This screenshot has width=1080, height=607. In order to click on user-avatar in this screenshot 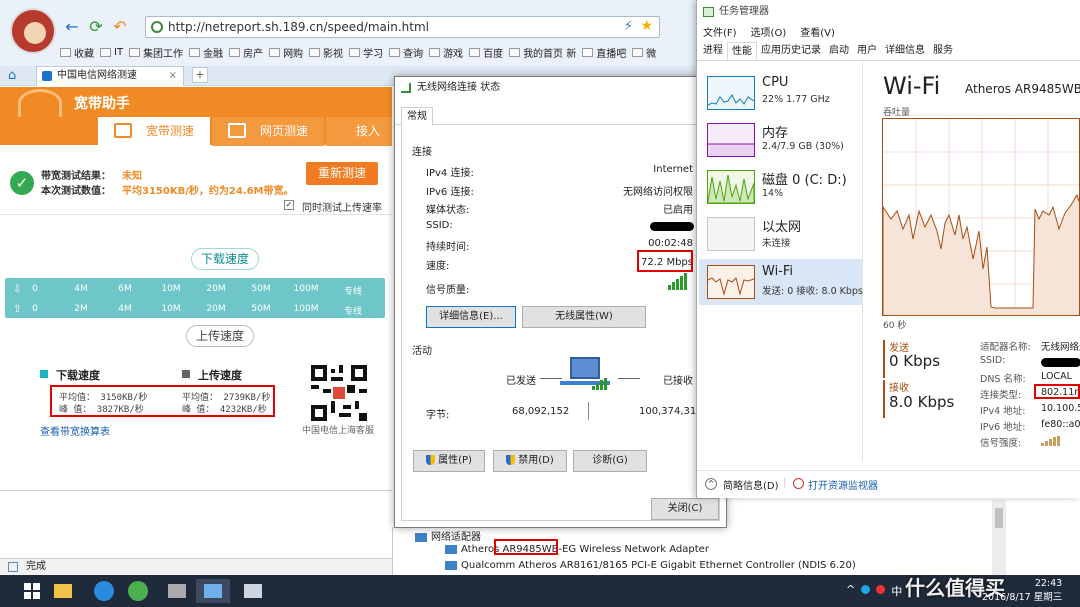, I will do `click(33, 31)`.